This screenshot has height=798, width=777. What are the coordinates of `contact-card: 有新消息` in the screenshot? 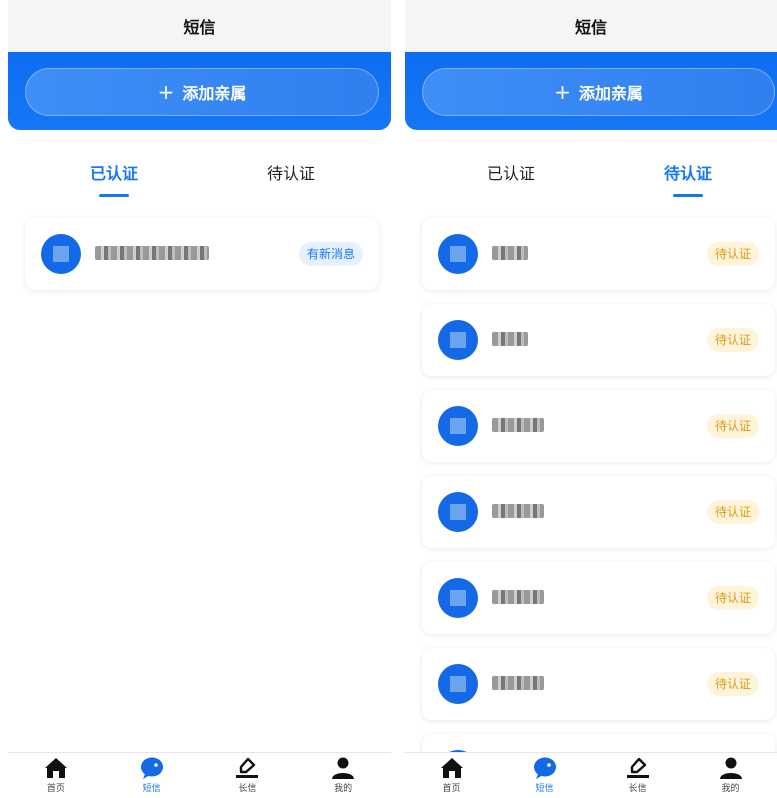 It's located at (202, 254).